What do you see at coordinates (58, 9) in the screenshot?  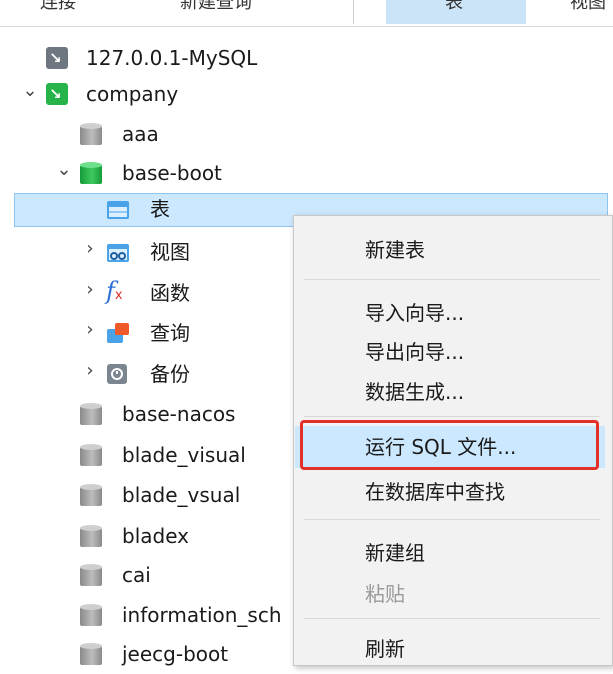 I see `toolbar-connect-button: 连接` at bounding box center [58, 9].